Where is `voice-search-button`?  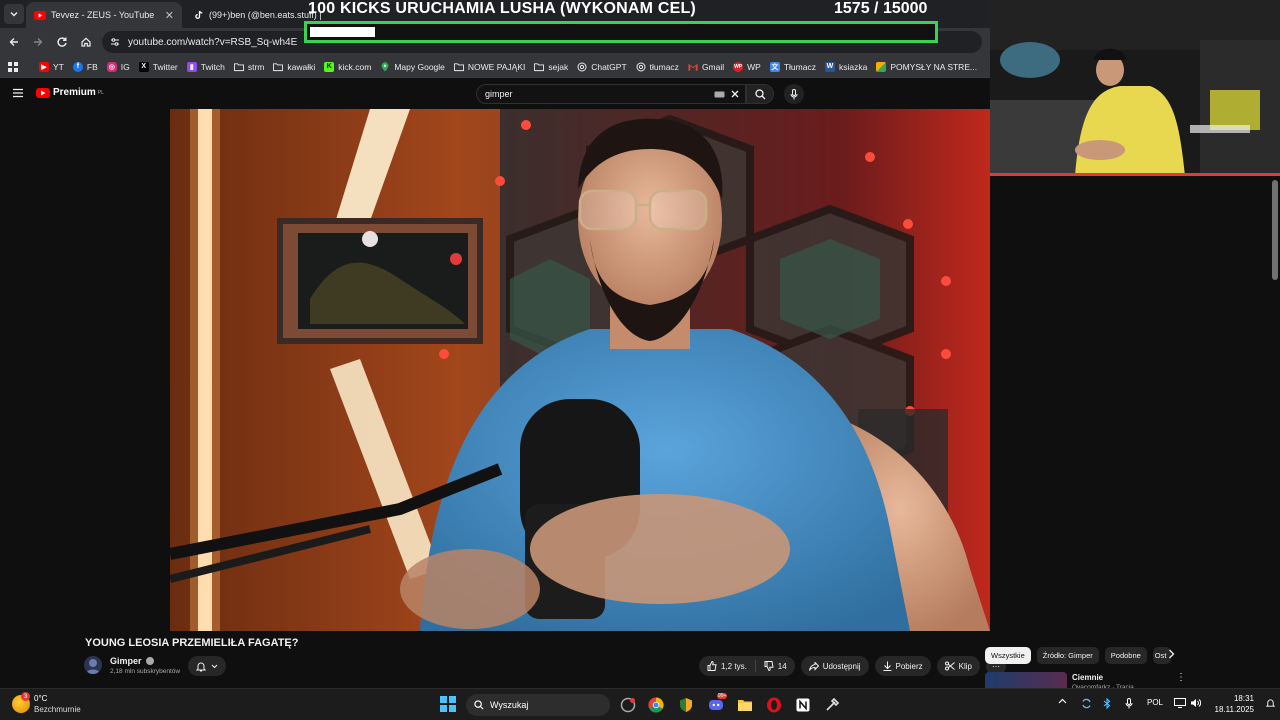 voice-search-button is located at coordinates (794, 94).